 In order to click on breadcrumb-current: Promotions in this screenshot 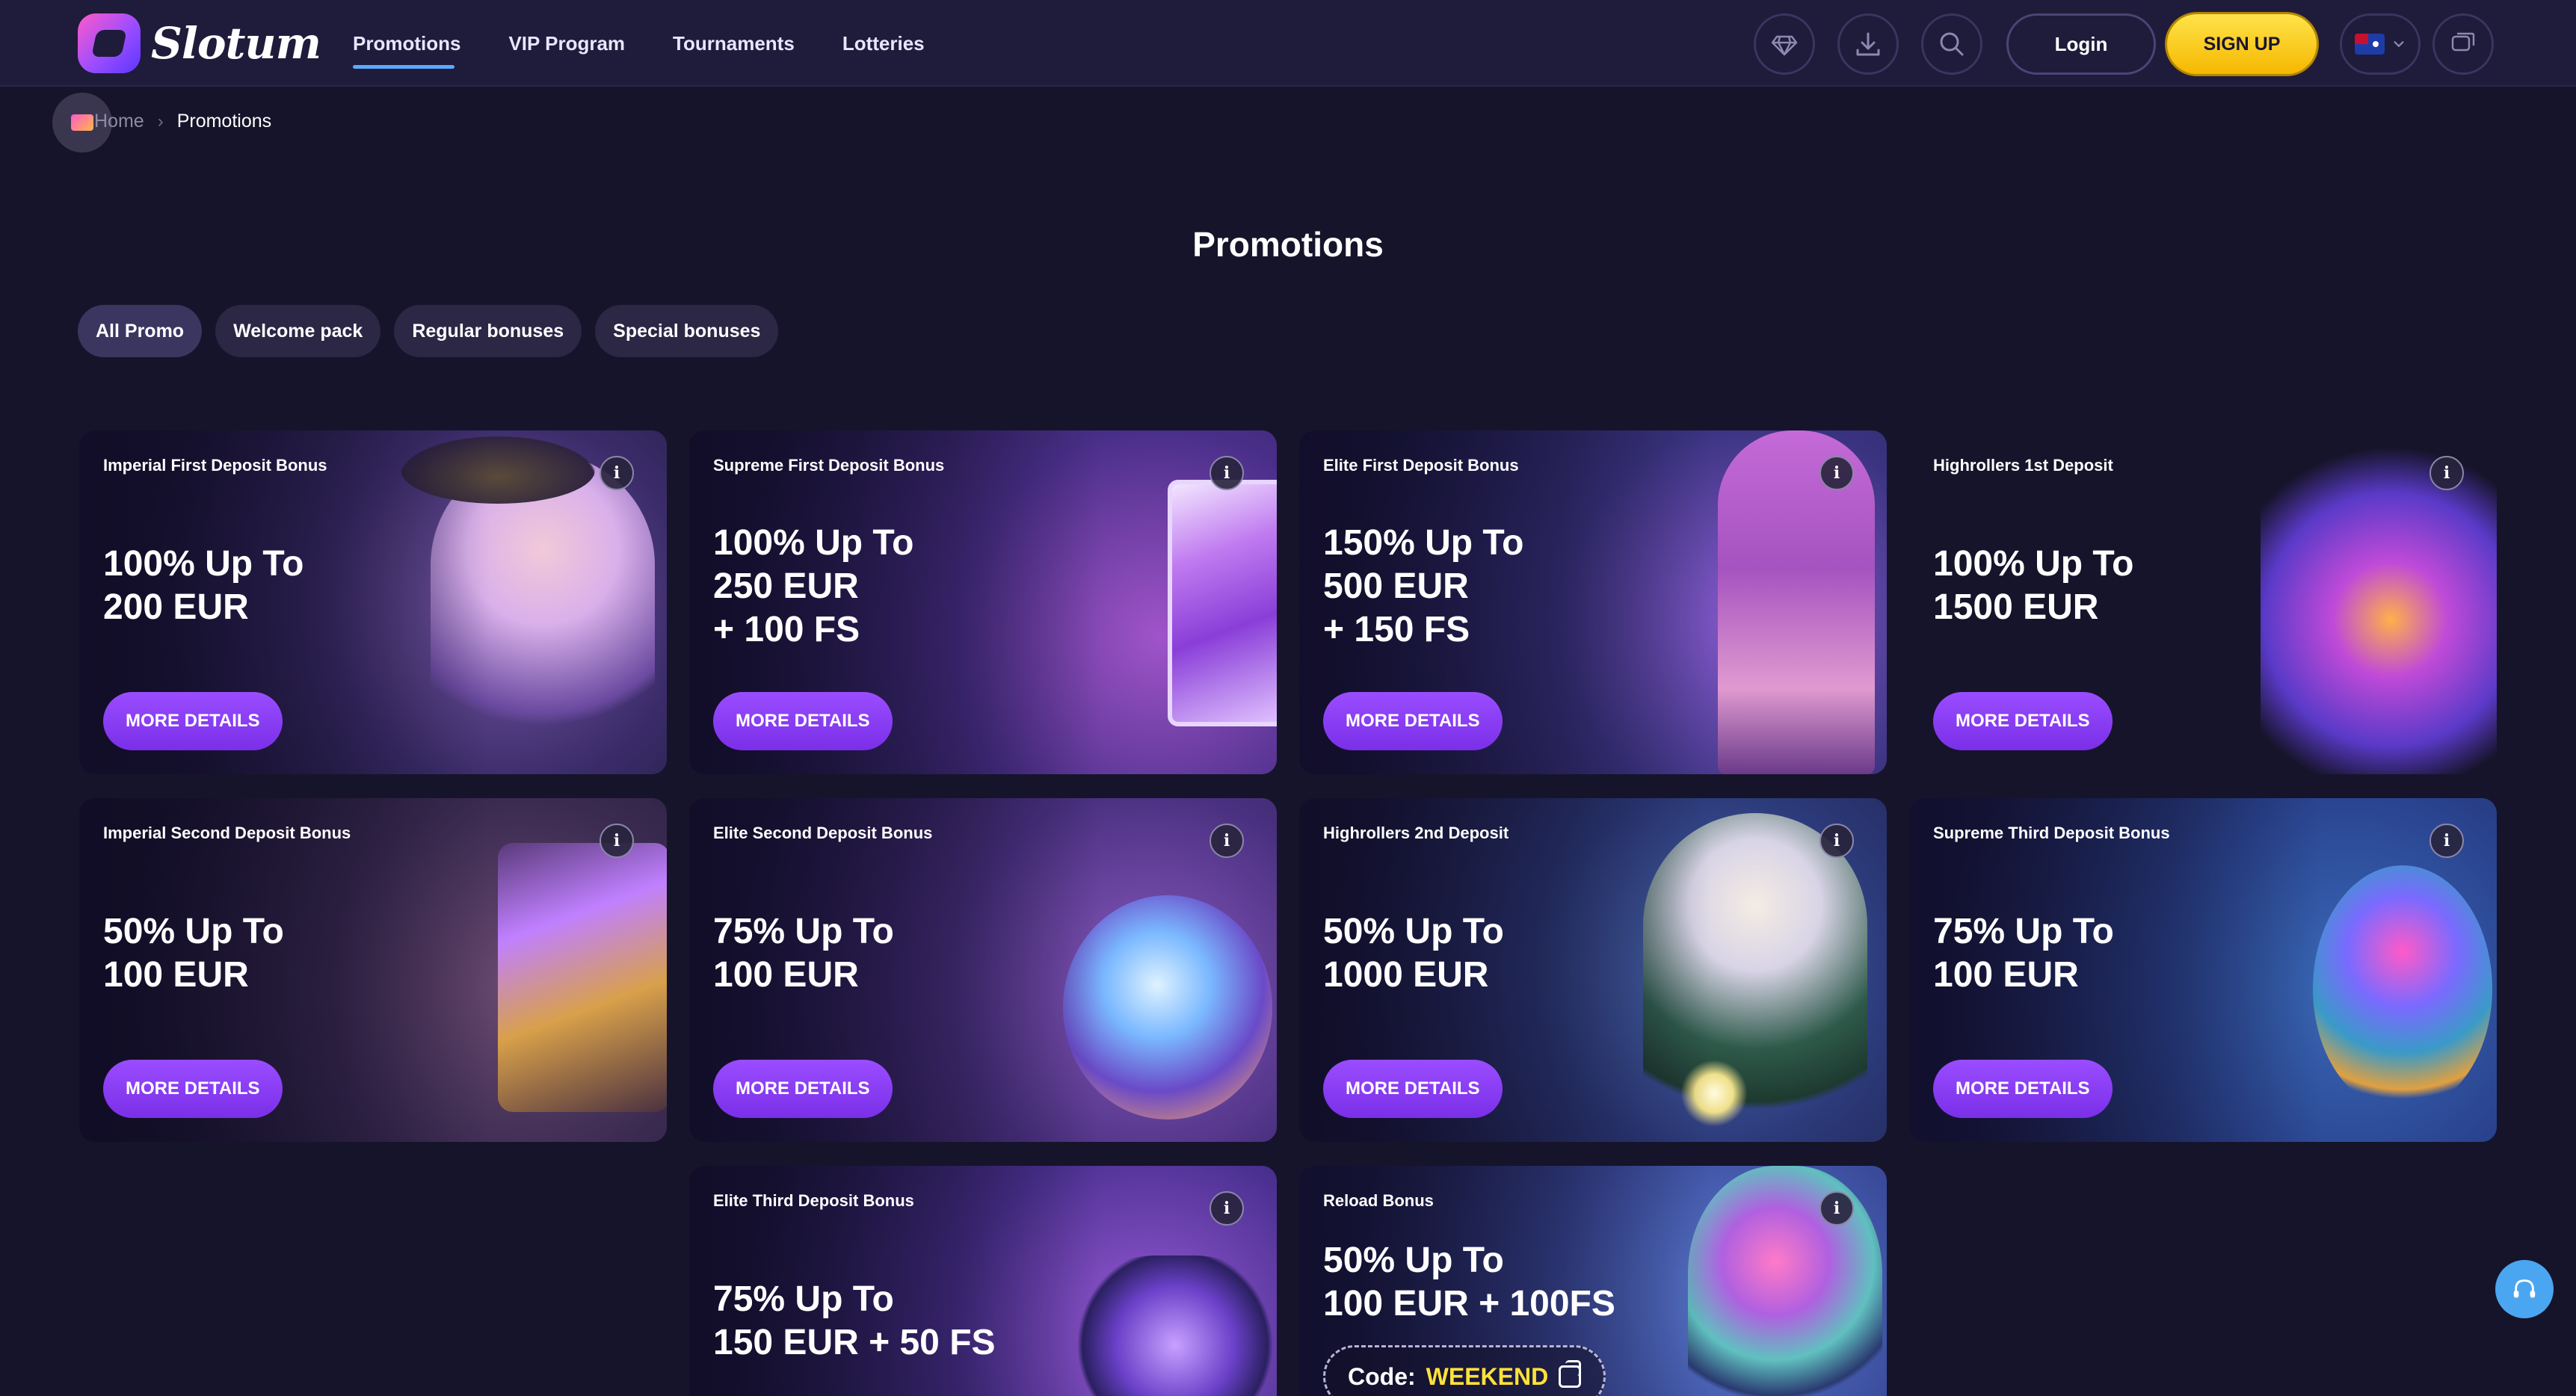, I will do `click(224, 121)`.